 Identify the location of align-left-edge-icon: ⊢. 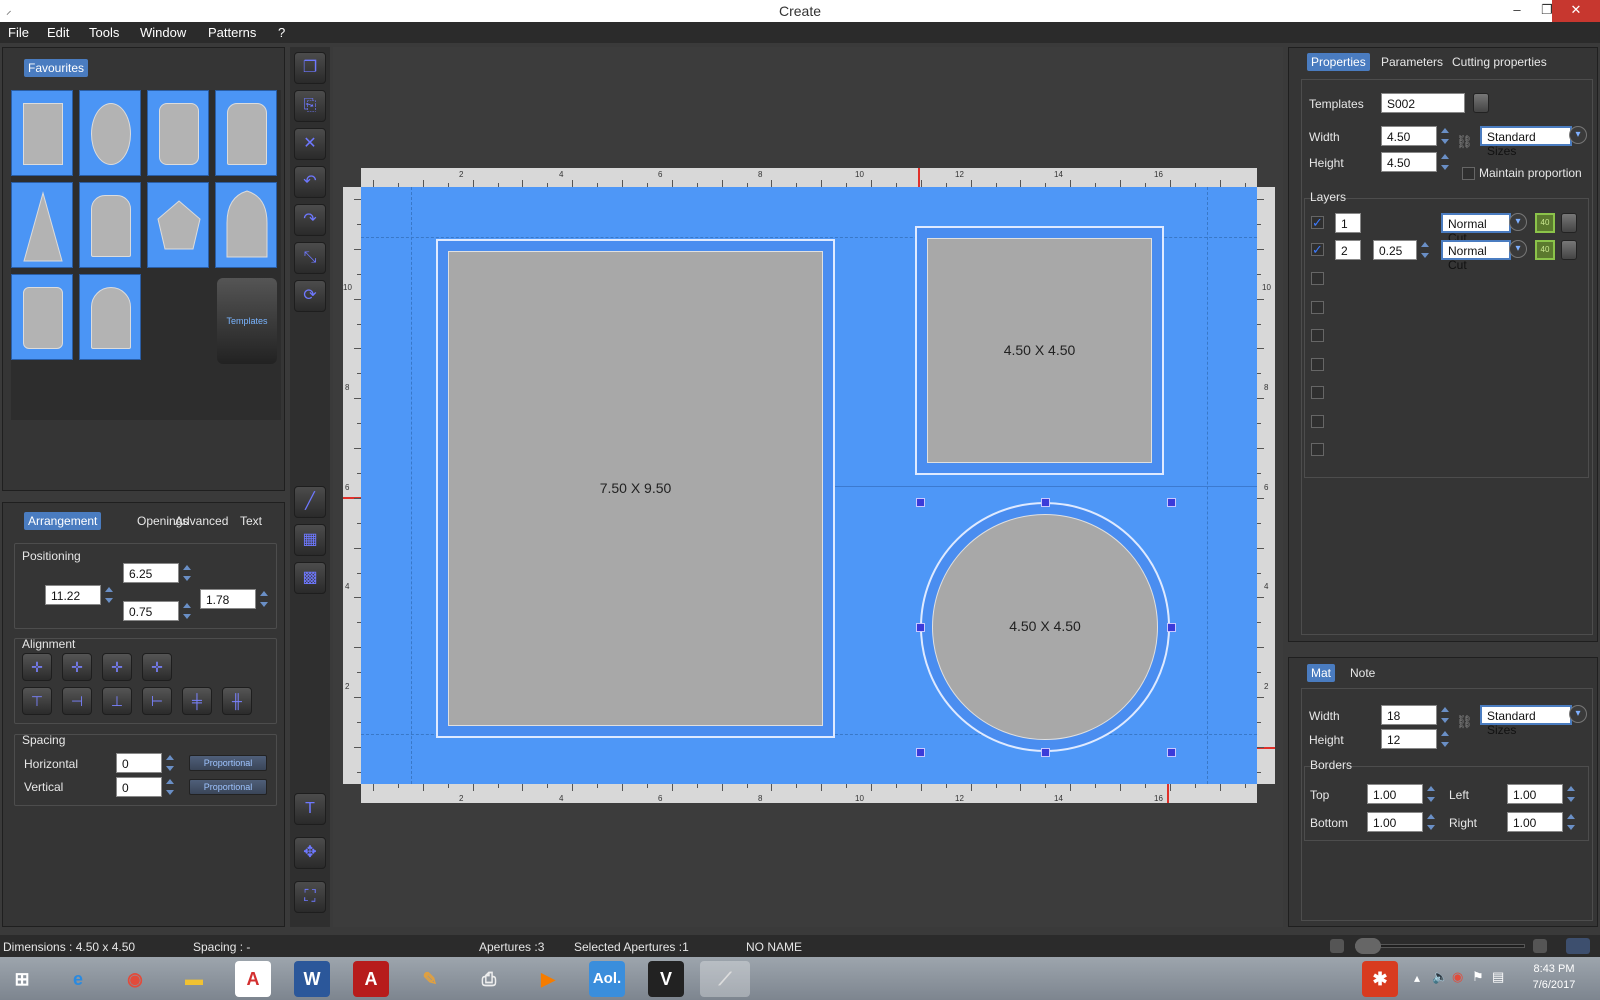
(157, 701).